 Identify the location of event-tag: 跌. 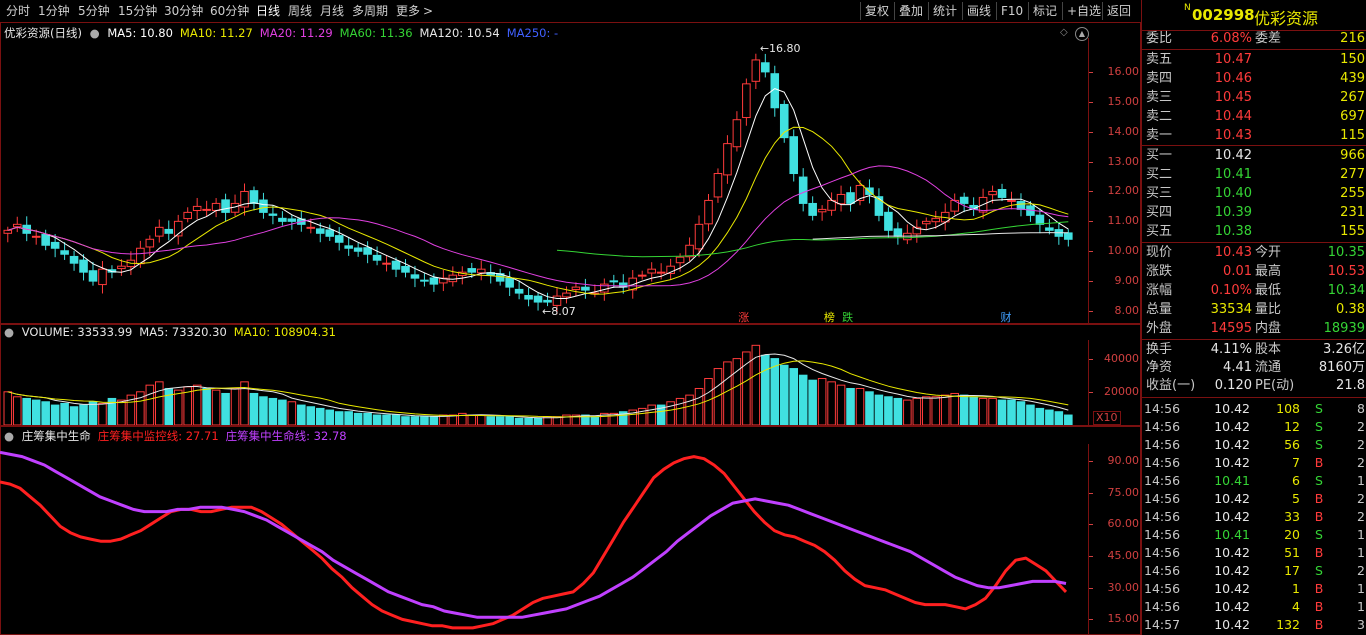
(847, 316).